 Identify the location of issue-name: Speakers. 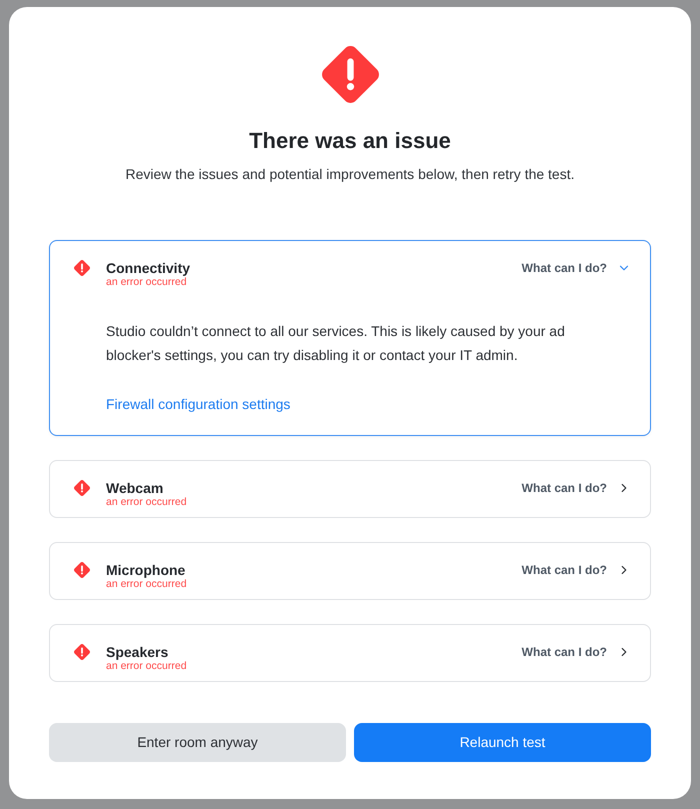
(138, 652).